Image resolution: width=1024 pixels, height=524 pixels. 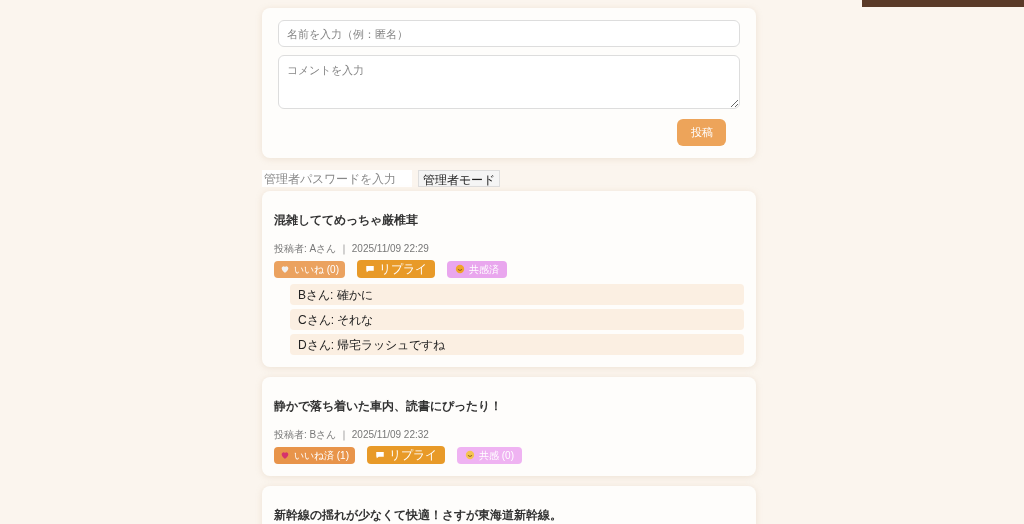 I want to click on like-button: いいね済 (1), so click(x=314, y=455).